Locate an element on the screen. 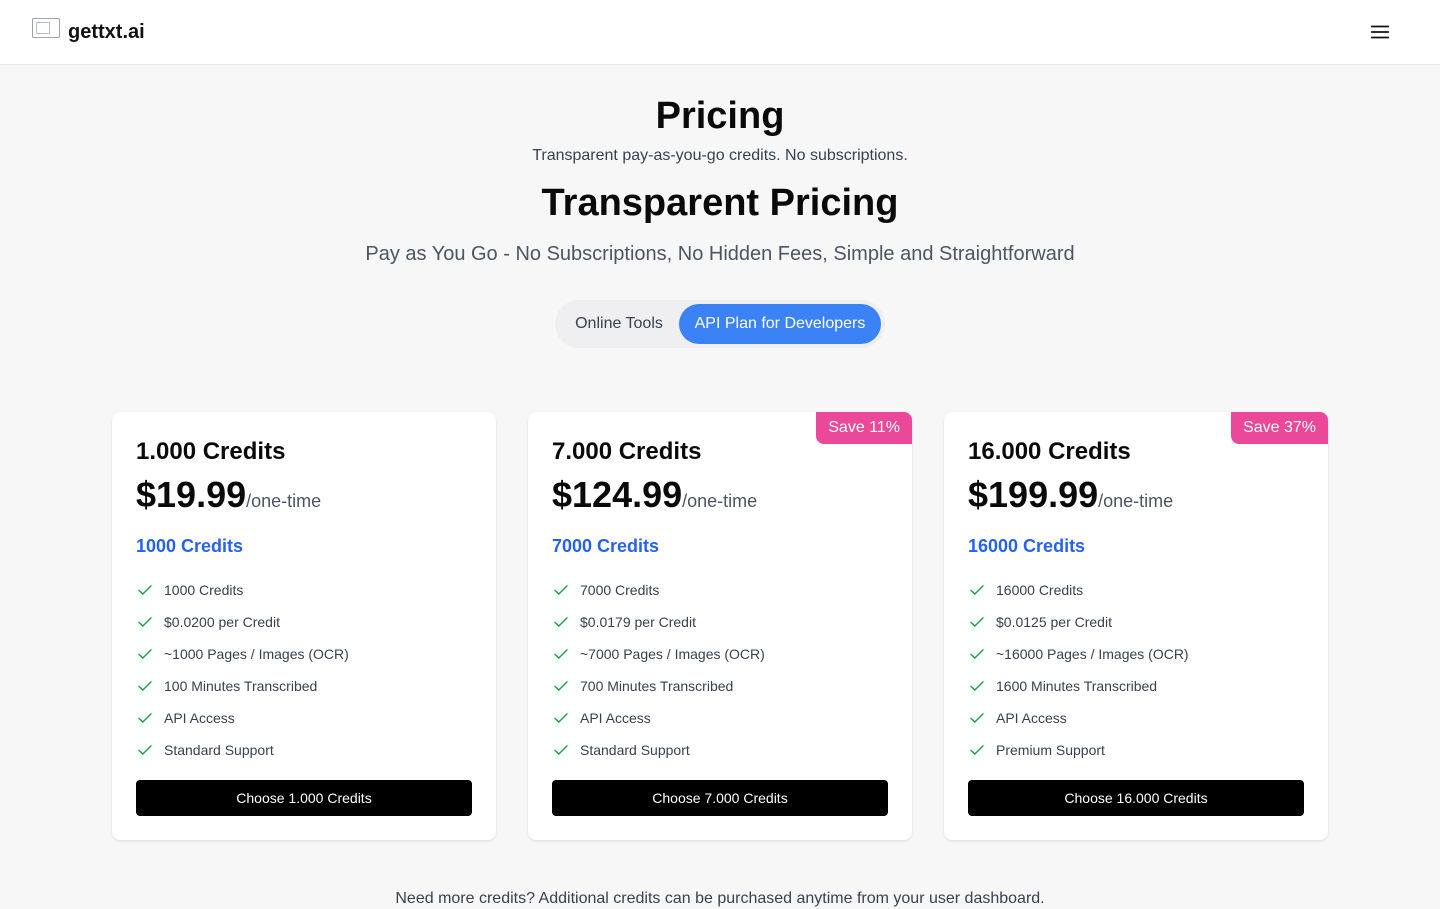  feature-label: $0.0200 per Credit is located at coordinates (222, 622).